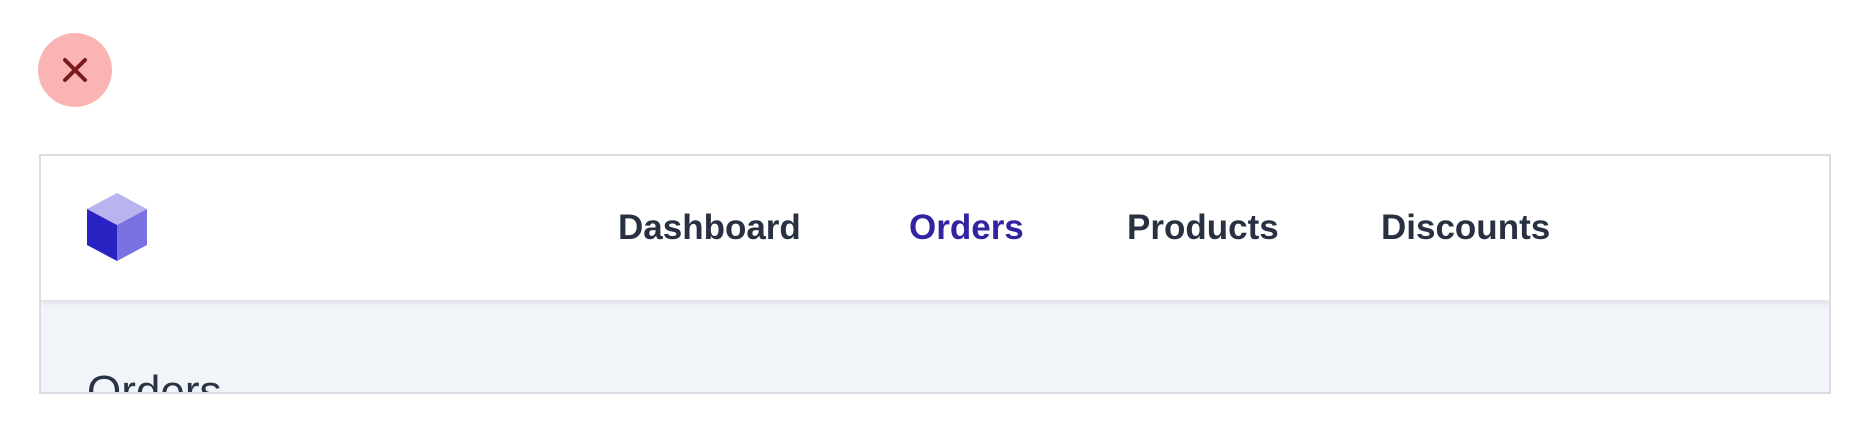 This screenshot has height=448, width=1860. I want to click on page-title: Orders, so click(154, 380).